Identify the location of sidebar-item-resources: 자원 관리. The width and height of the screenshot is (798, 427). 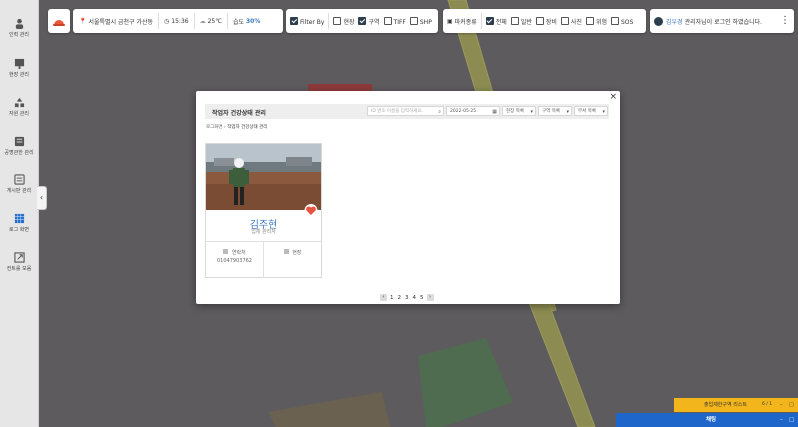
(19, 107).